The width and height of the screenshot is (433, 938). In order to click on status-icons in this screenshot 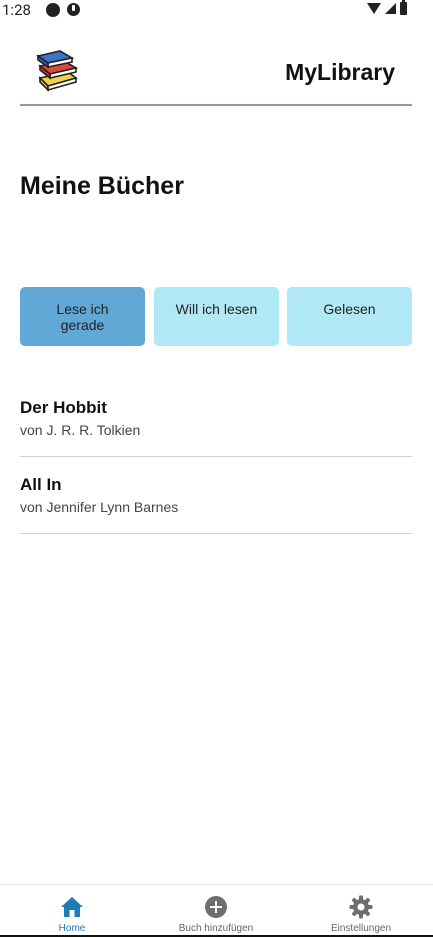, I will do `click(387, 7)`.